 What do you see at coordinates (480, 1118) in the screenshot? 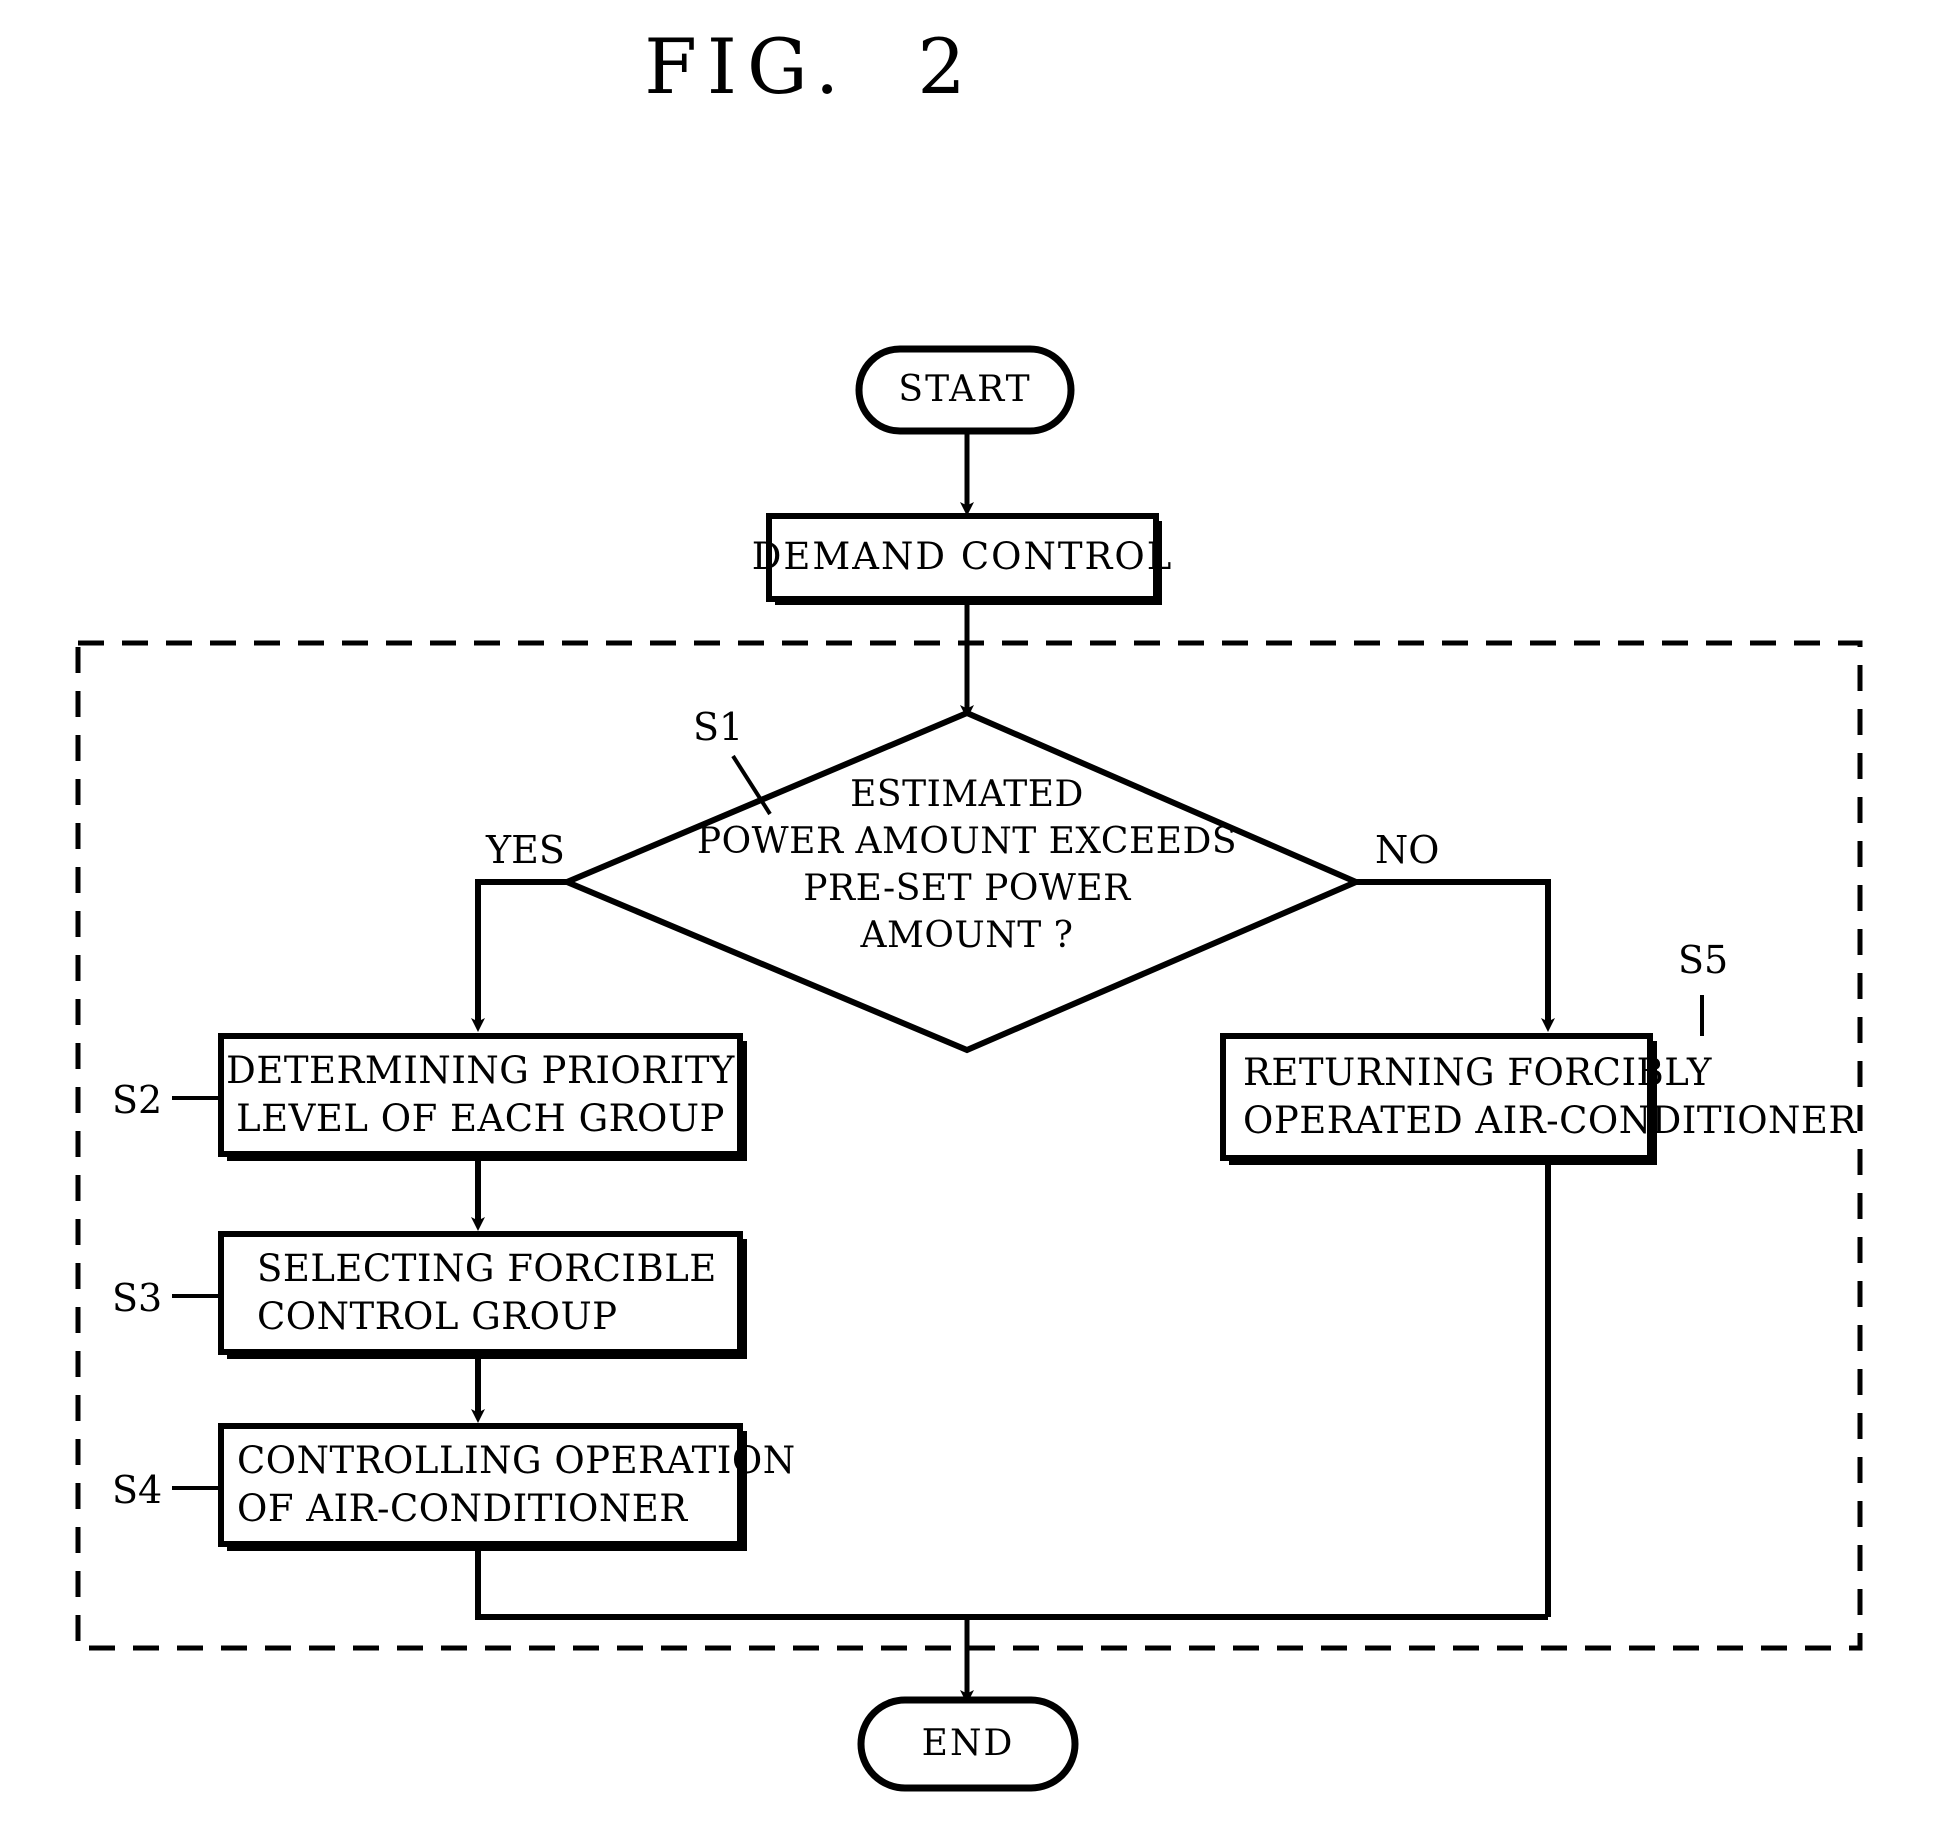
I see `s2-line-2: LEVEL OF EACH GROUP` at bounding box center [480, 1118].